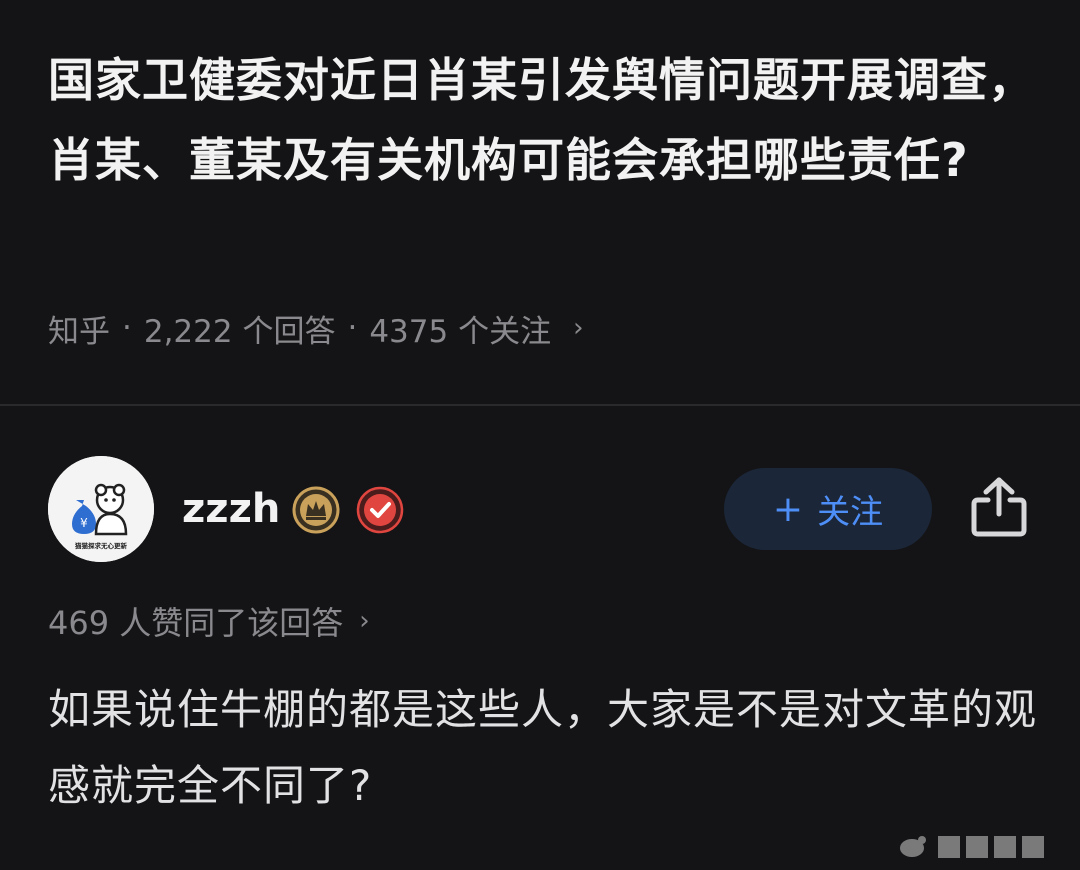 This screenshot has width=1080, height=870. Describe the element at coordinates (79, 331) in the screenshot. I see `source-label: 知乎` at that location.